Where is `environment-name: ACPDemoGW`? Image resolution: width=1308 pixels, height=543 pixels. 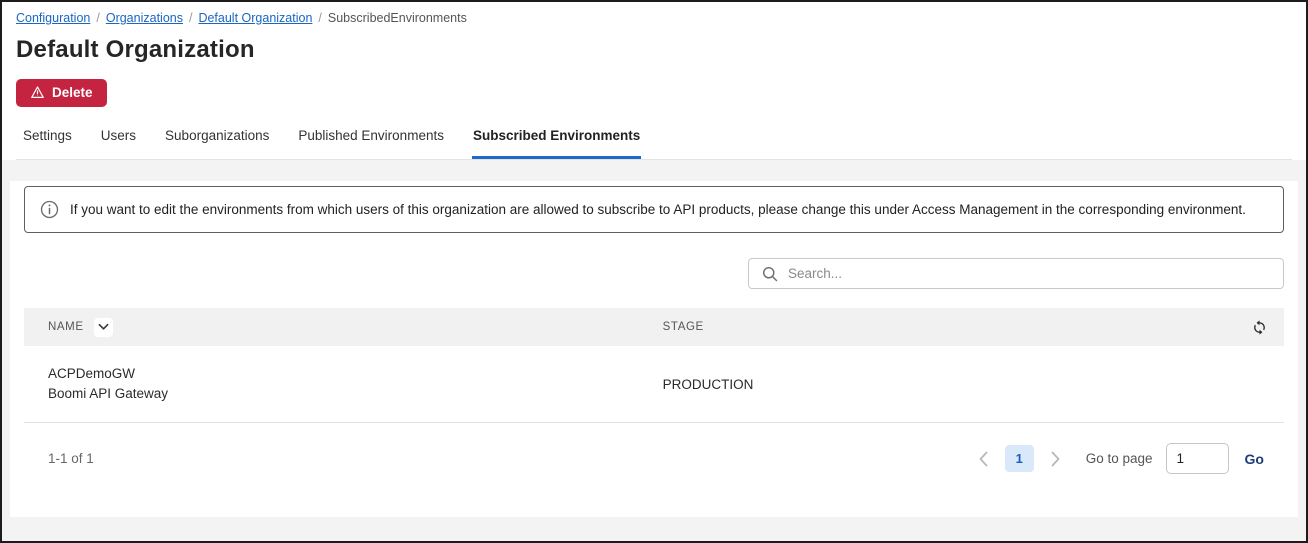
environment-name: ACPDemoGW is located at coordinates (92, 373).